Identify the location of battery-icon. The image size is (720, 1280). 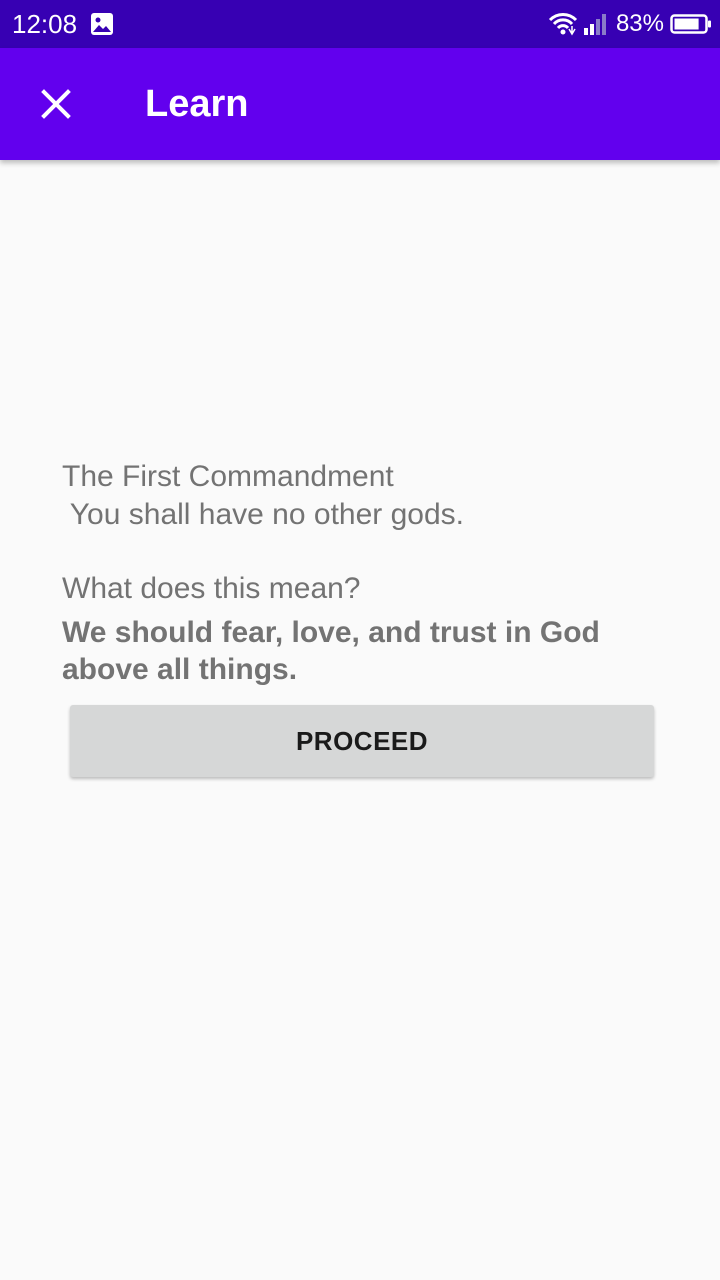
(690, 24).